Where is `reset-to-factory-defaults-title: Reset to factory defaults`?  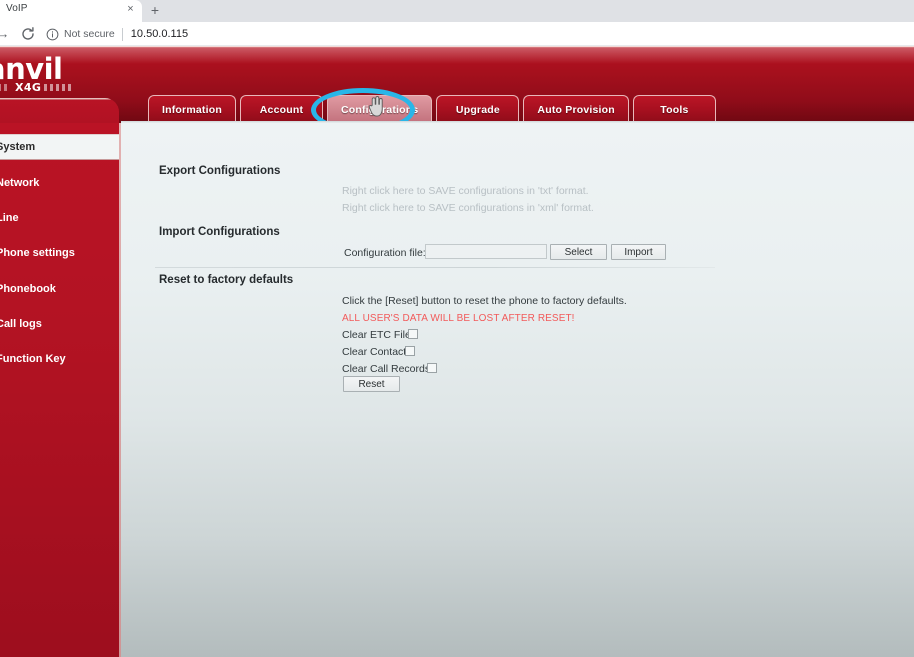 reset-to-factory-defaults-title: Reset to factory defaults is located at coordinates (226, 280).